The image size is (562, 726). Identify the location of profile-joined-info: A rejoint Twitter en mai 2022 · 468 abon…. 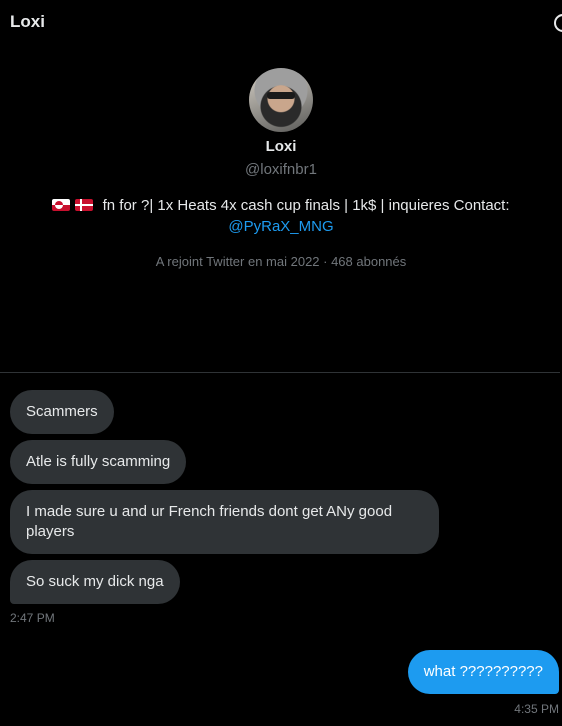
(281, 261).